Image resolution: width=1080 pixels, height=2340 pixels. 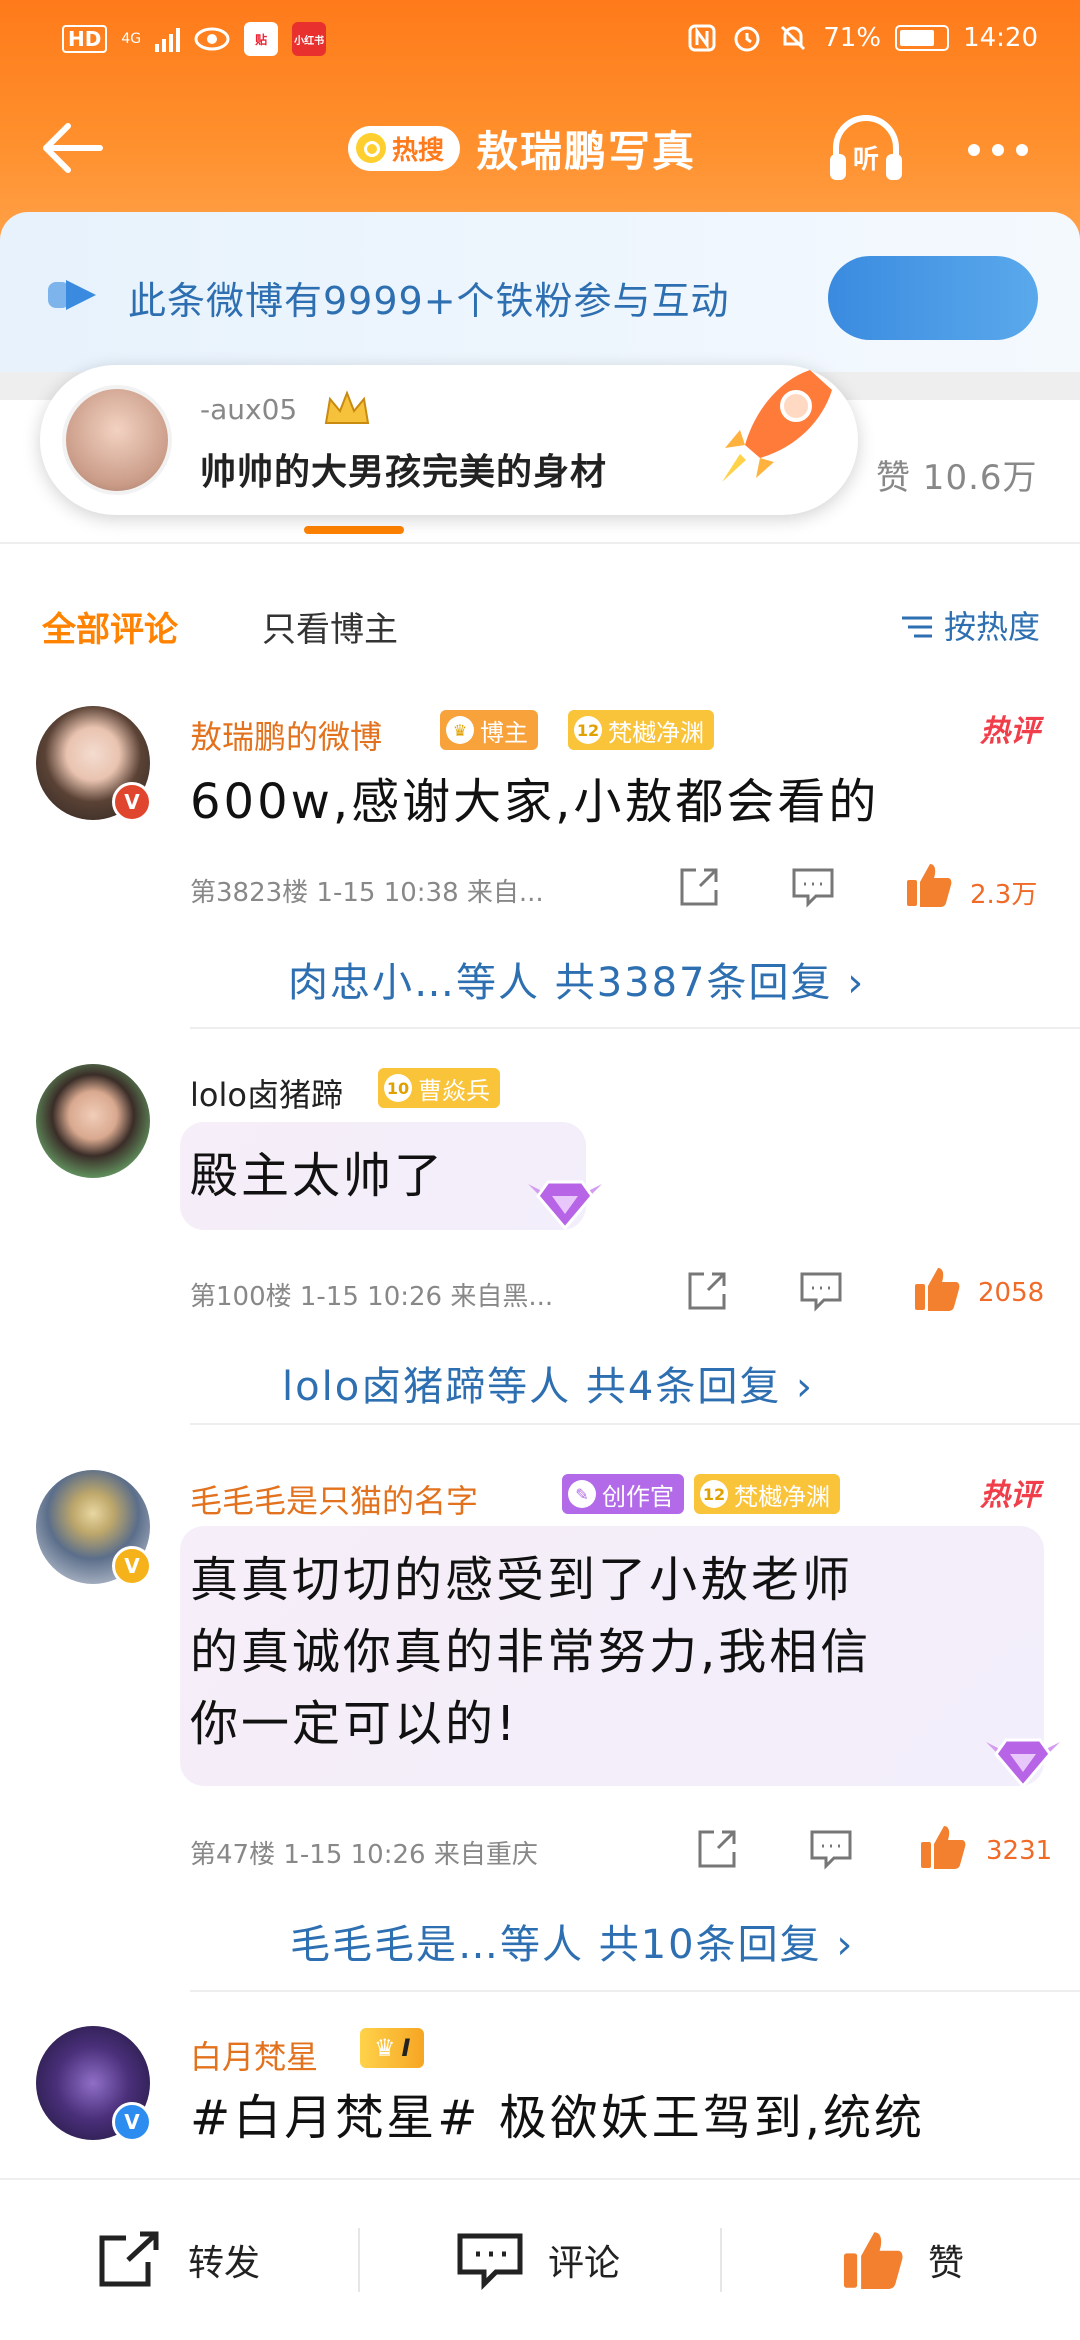 I want to click on repost-icon, so click(x=129, y=2259).